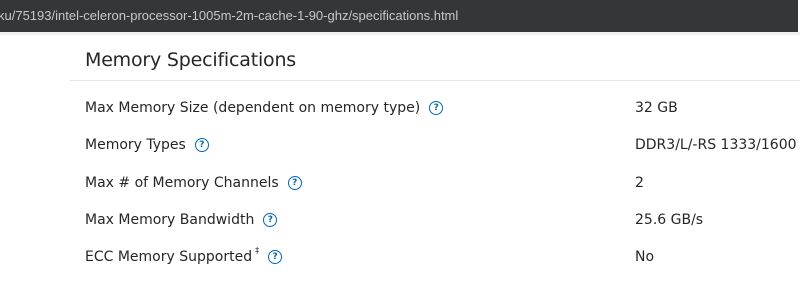 Image resolution: width=800 pixels, height=286 pixels. Describe the element at coordinates (190, 60) in the screenshot. I see `section-title: Memory Specifications` at that location.